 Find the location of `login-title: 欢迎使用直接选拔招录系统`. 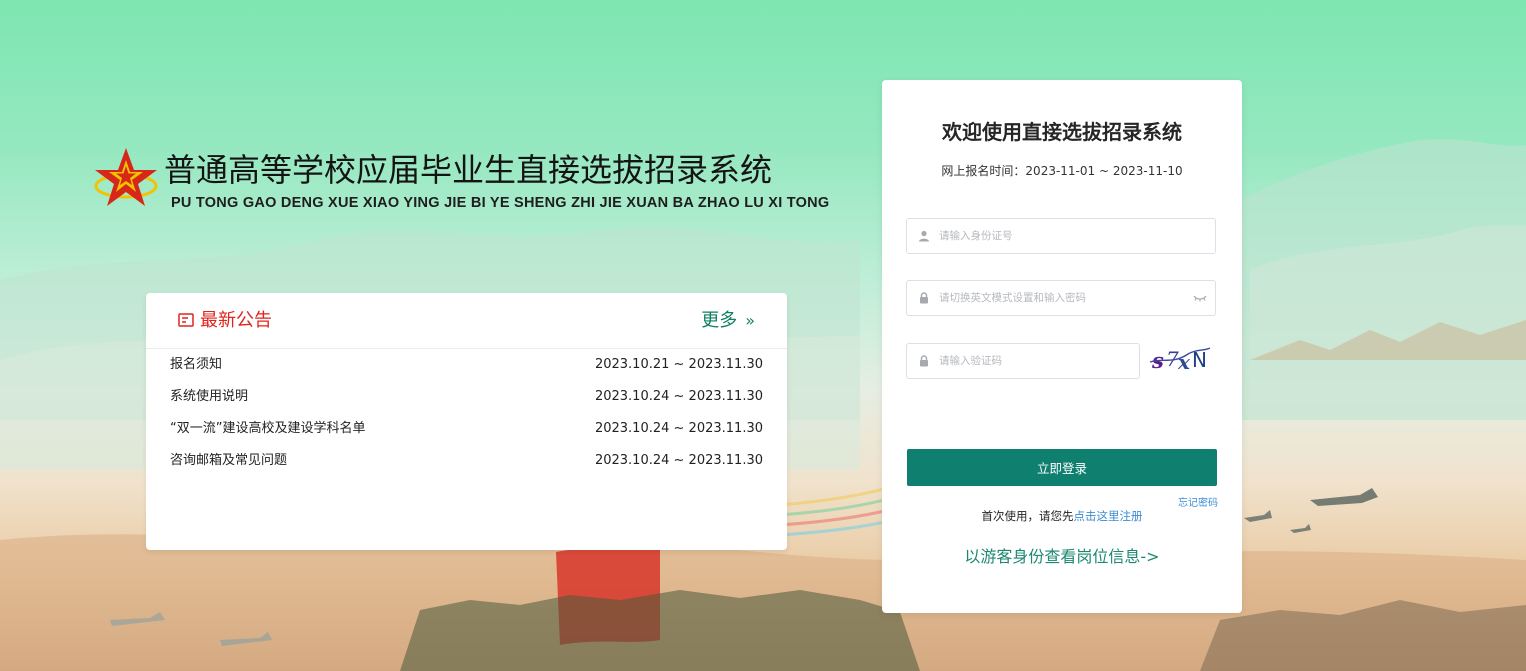

login-title: 欢迎使用直接选拔招录系统 is located at coordinates (1062, 132).